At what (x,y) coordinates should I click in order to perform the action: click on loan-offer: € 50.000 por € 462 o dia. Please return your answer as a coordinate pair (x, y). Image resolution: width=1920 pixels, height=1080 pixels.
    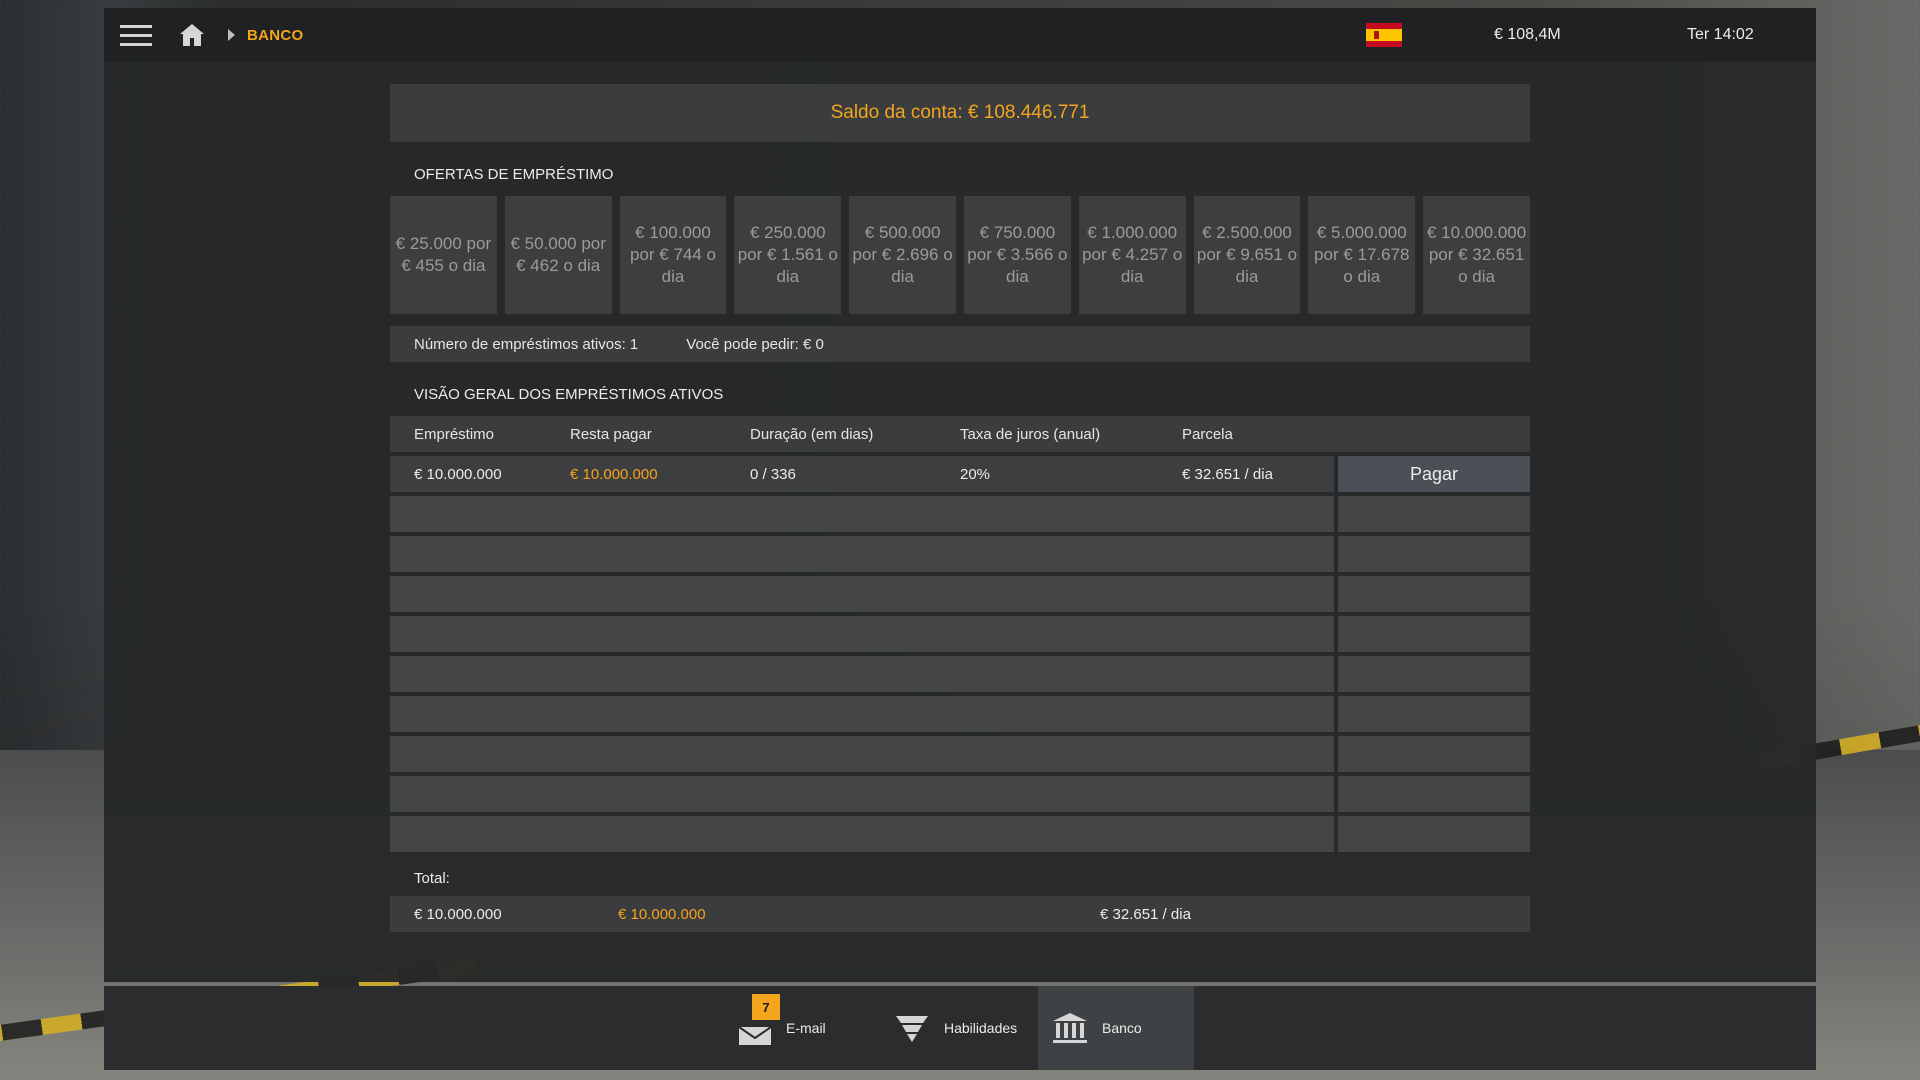
    Looking at the image, I should click on (558, 255).